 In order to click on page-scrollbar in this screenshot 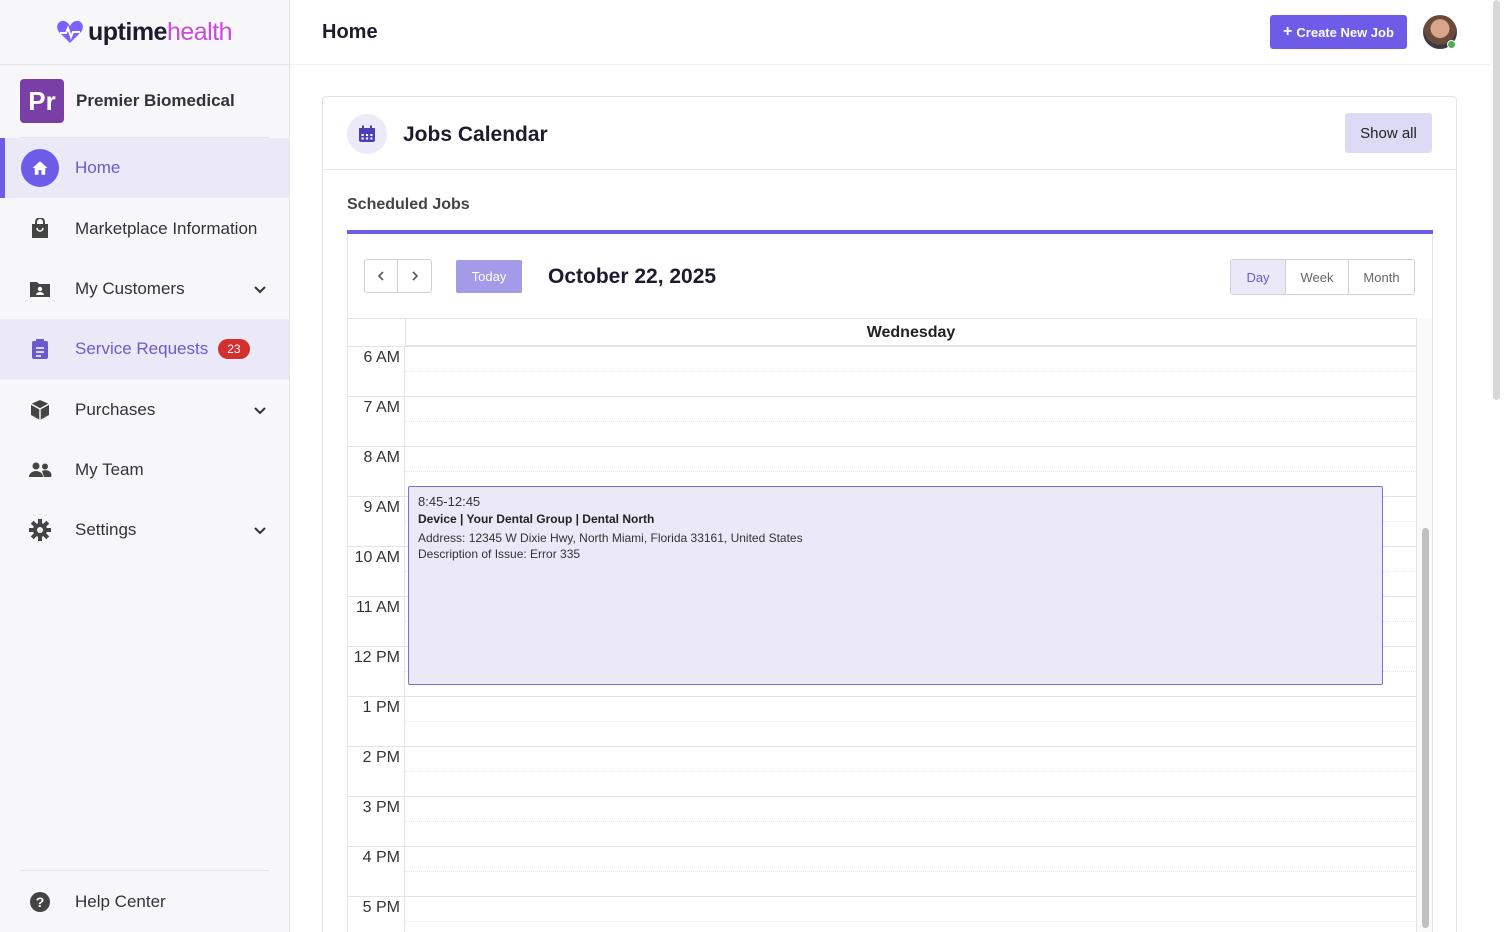, I will do `click(1497, 466)`.